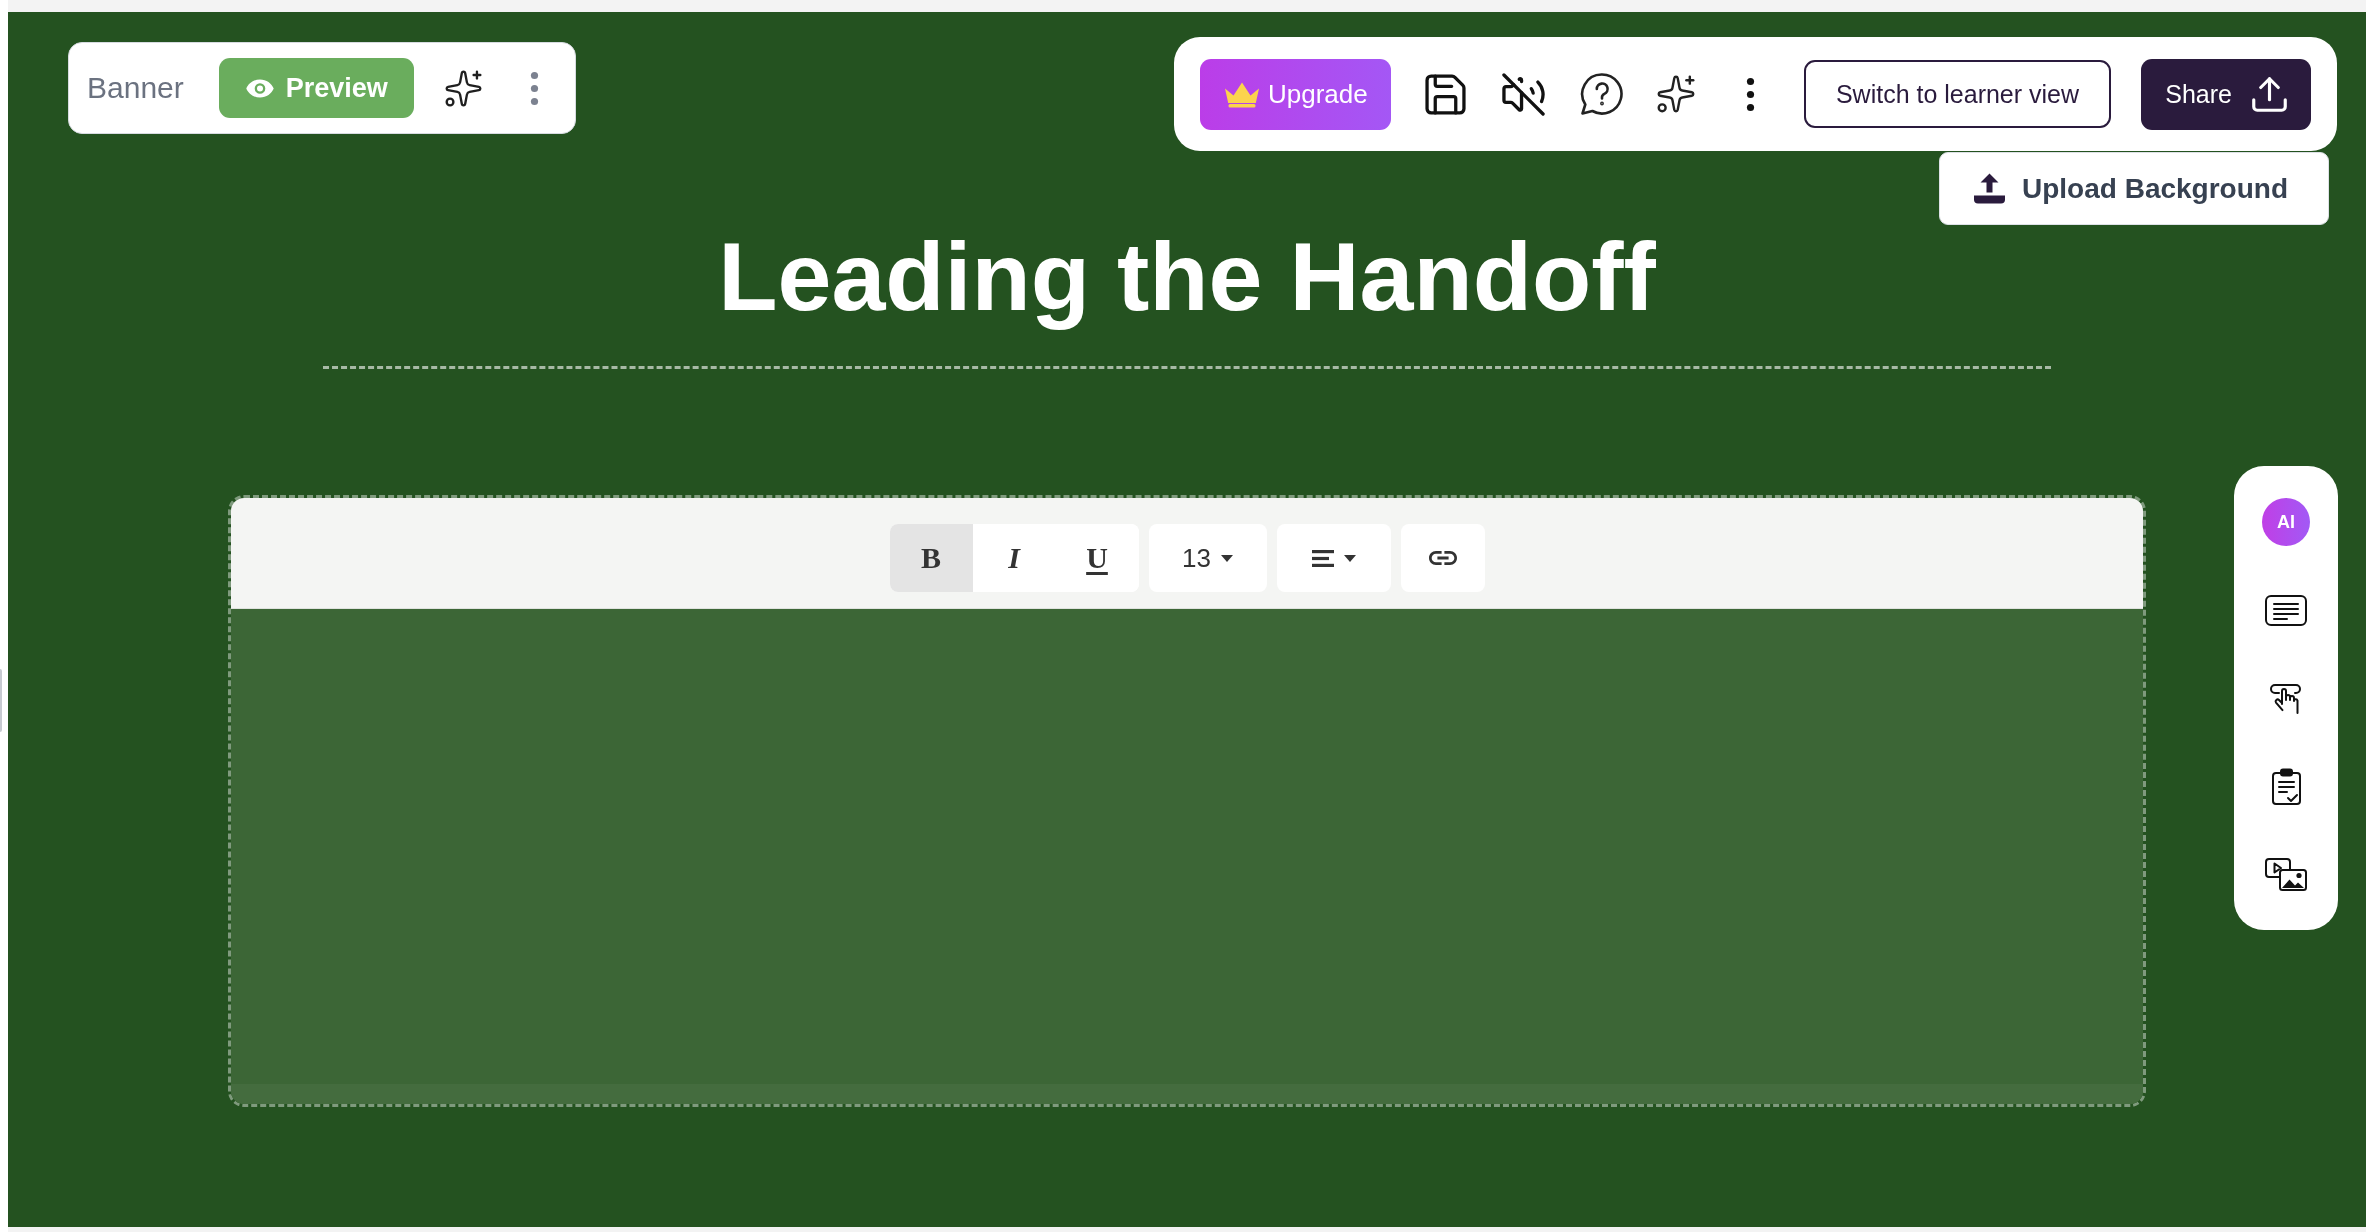  I want to click on ai-button: AI, so click(2286, 522).